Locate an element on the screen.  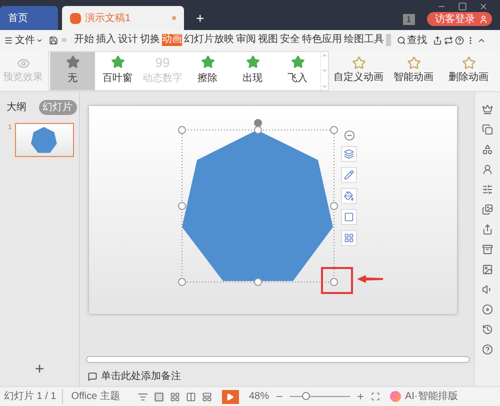
notes-field: 单击此处添加备注 is located at coordinates (283, 376).